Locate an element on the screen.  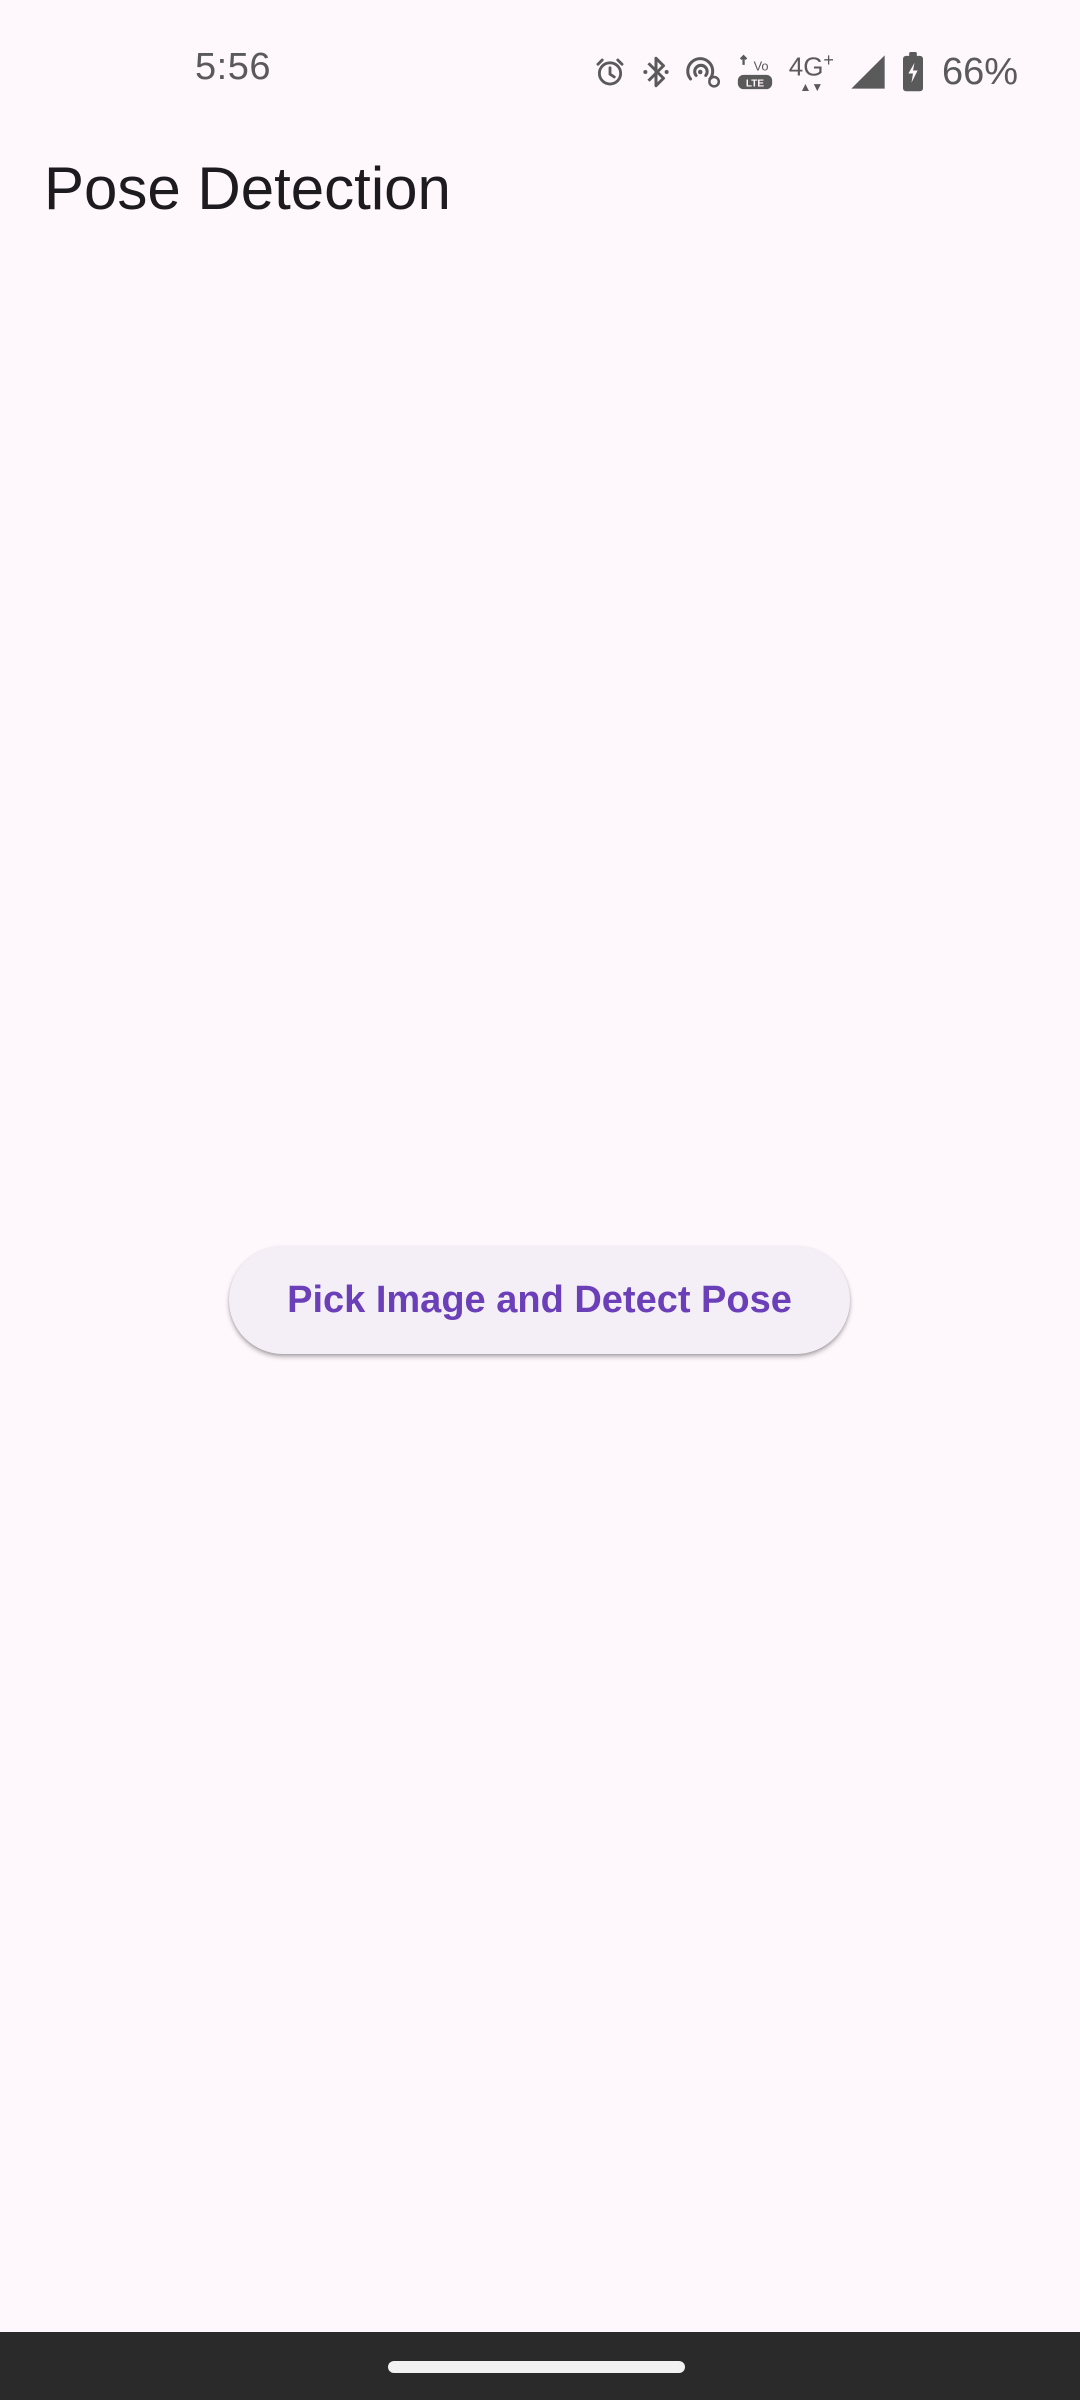
app-bar: Pose Detection is located at coordinates (540, 190).